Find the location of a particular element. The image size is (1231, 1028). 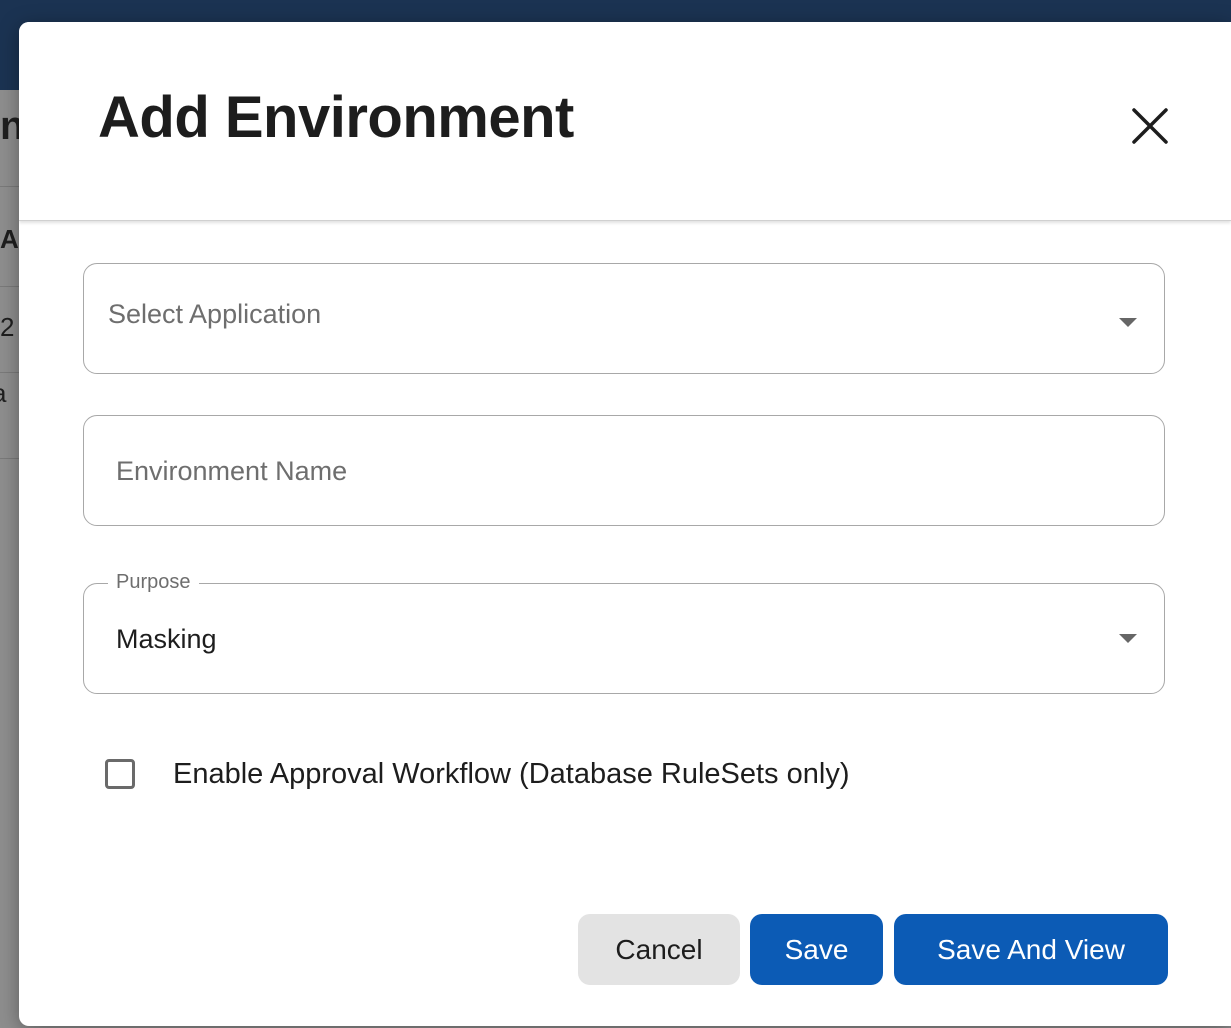

background-header-fragment: A is located at coordinates (9, 239).